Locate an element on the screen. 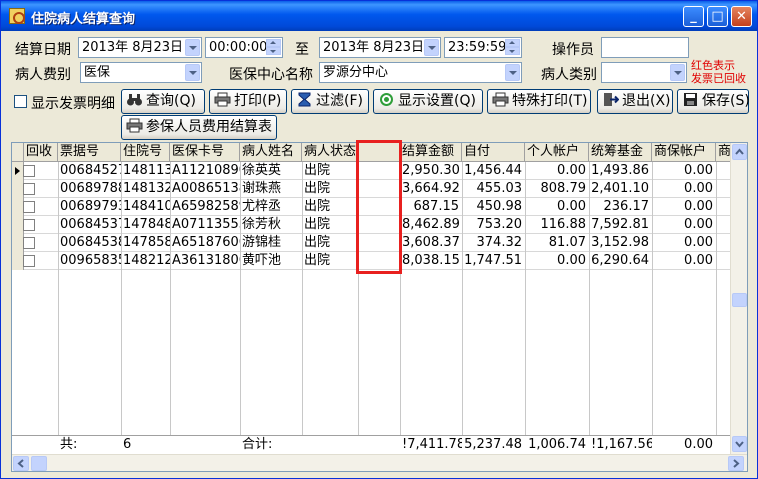 Image resolution: width=758 pixels, height=479 pixels. total-label: 合计: is located at coordinates (257, 444).